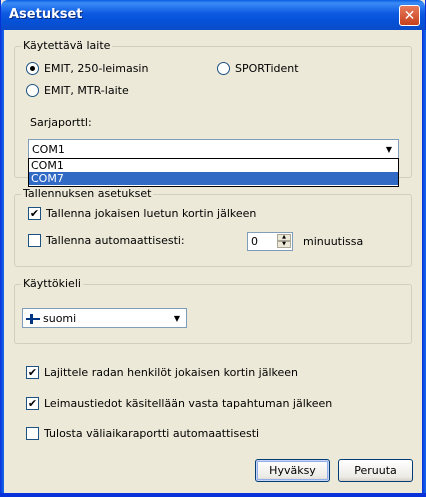 This screenshot has height=497, width=426. I want to click on save-auto-checkbox: Tallenna automaattisesti:, so click(106, 240).